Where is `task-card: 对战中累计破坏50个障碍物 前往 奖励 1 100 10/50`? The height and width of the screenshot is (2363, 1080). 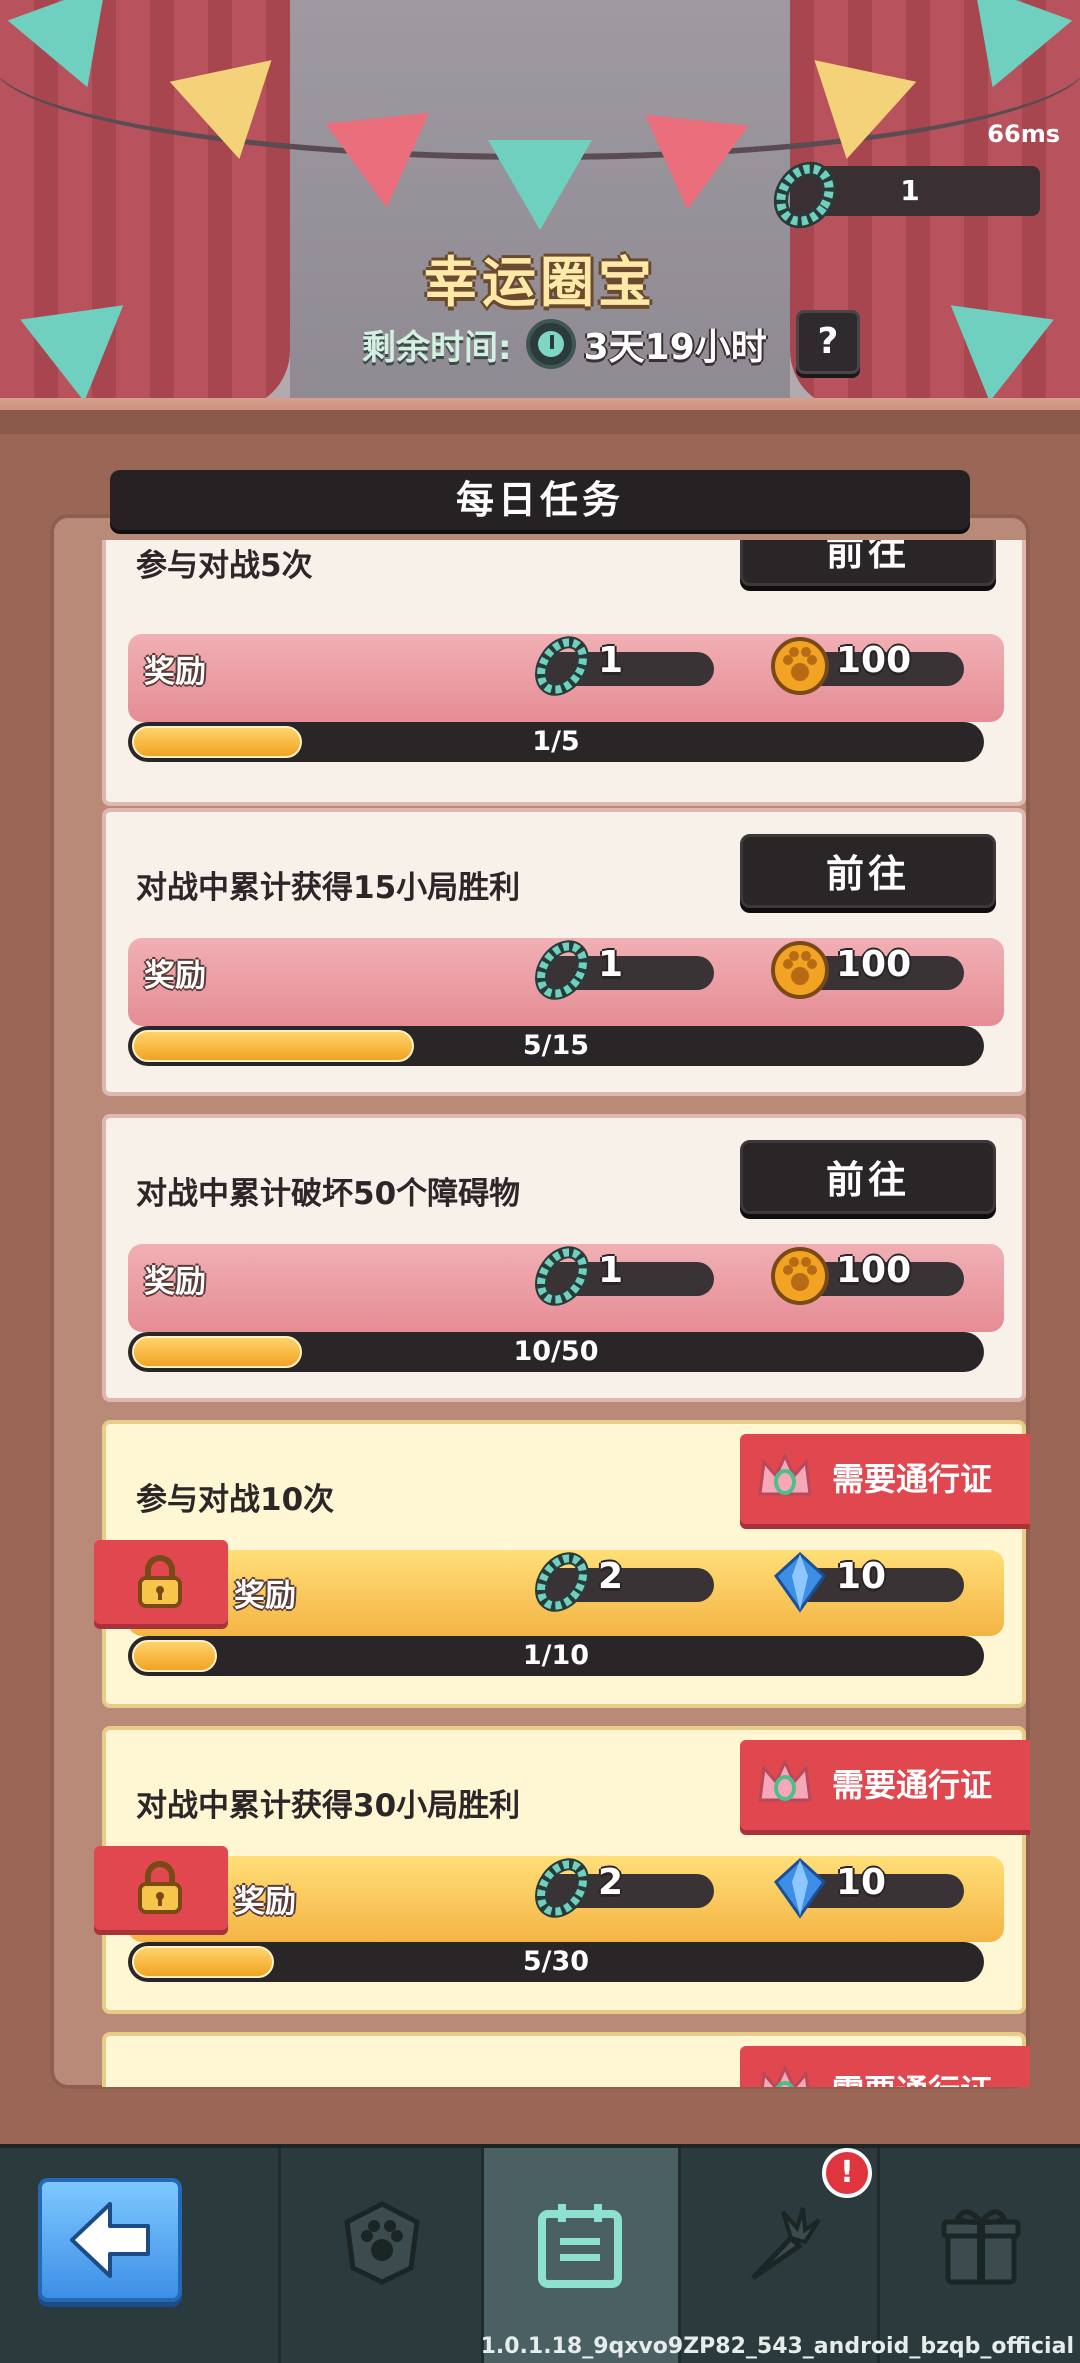 task-card: 对战中累计破坏50个障碍物 前往 奖励 1 100 10/50 is located at coordinates (564, 1258).